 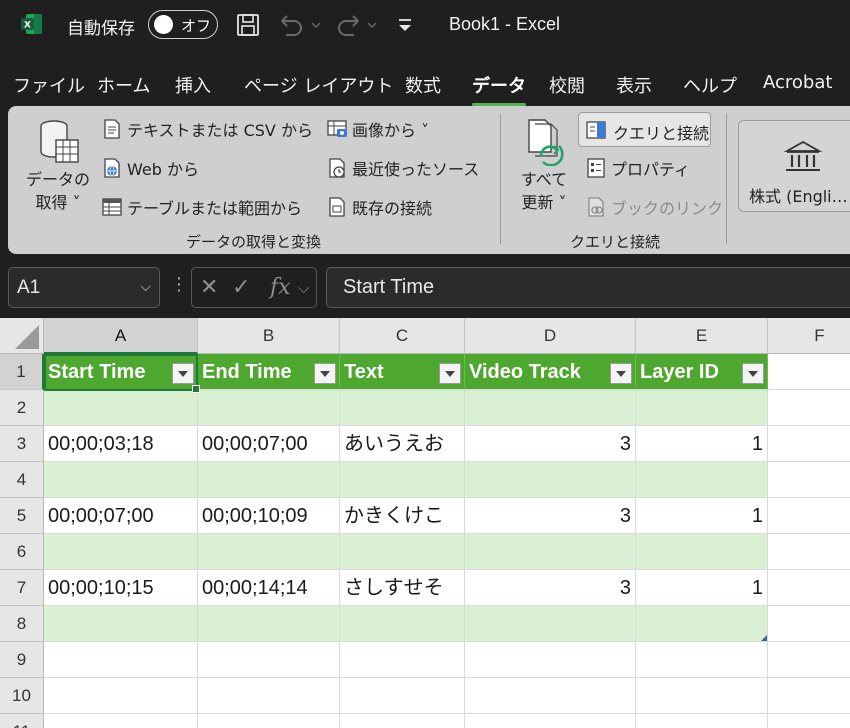 I want to click on name-box: A1 ⌵, so click(x=84, y=287).